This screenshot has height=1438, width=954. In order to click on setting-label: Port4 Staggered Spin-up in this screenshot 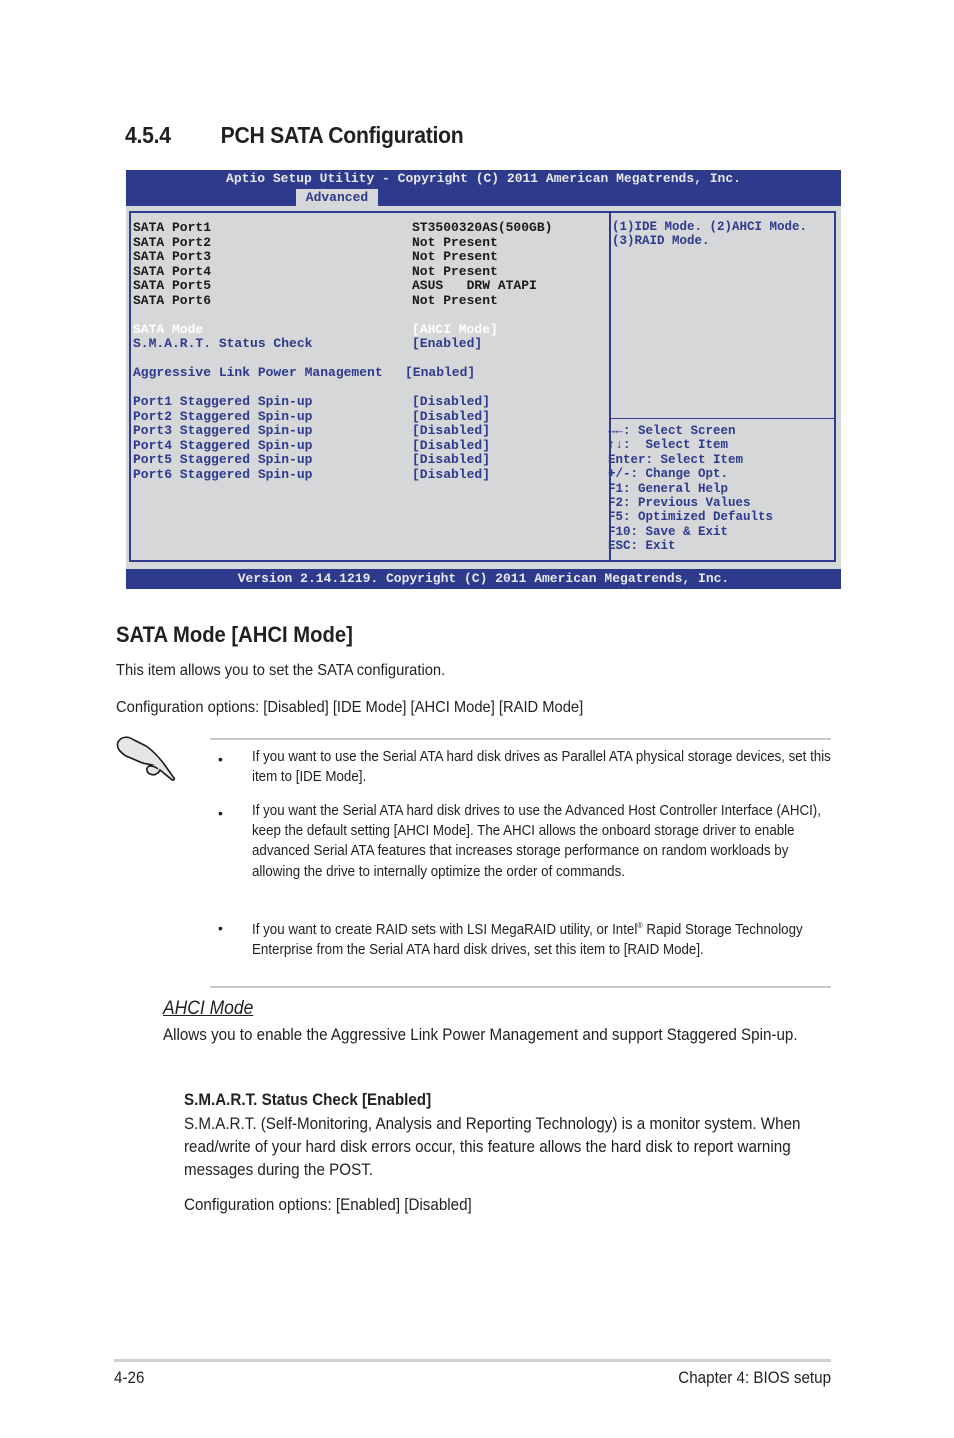, I will do `click(223, 445)`.